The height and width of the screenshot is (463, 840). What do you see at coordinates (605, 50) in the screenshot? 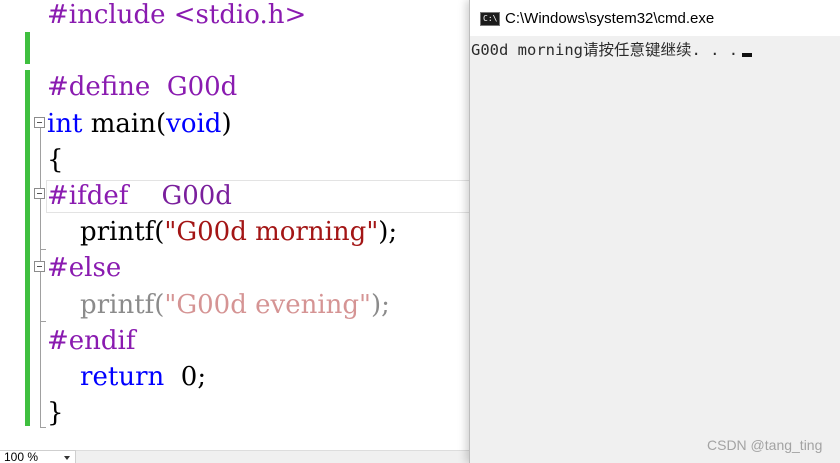
I see `console-output-text: G00d morning请按任意键继续. . .` at bounding box center [605, 50].